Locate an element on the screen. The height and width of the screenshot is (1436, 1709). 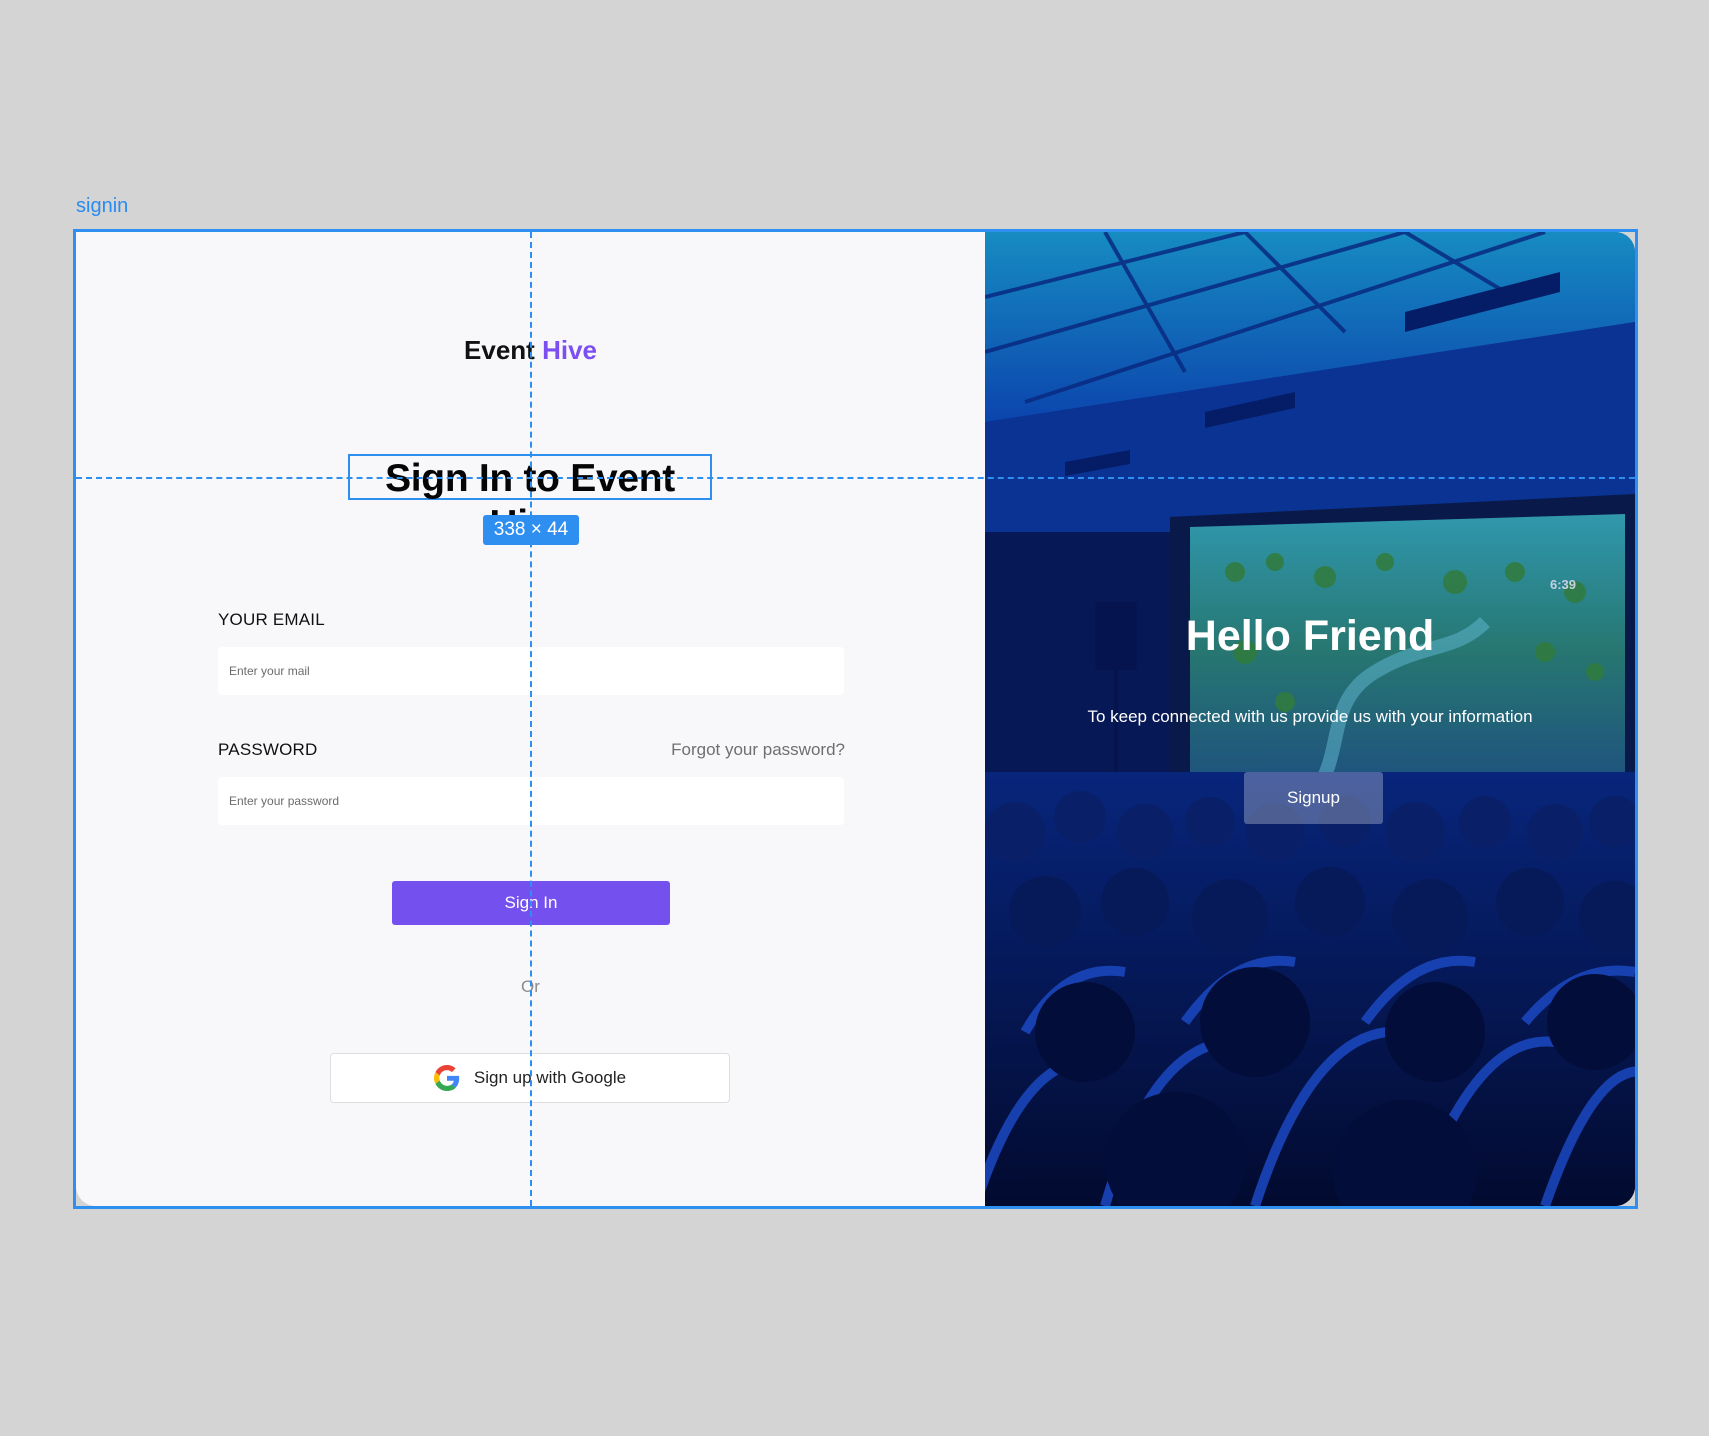
sign-in-button: Sign In is located at coordinates (531, 903).